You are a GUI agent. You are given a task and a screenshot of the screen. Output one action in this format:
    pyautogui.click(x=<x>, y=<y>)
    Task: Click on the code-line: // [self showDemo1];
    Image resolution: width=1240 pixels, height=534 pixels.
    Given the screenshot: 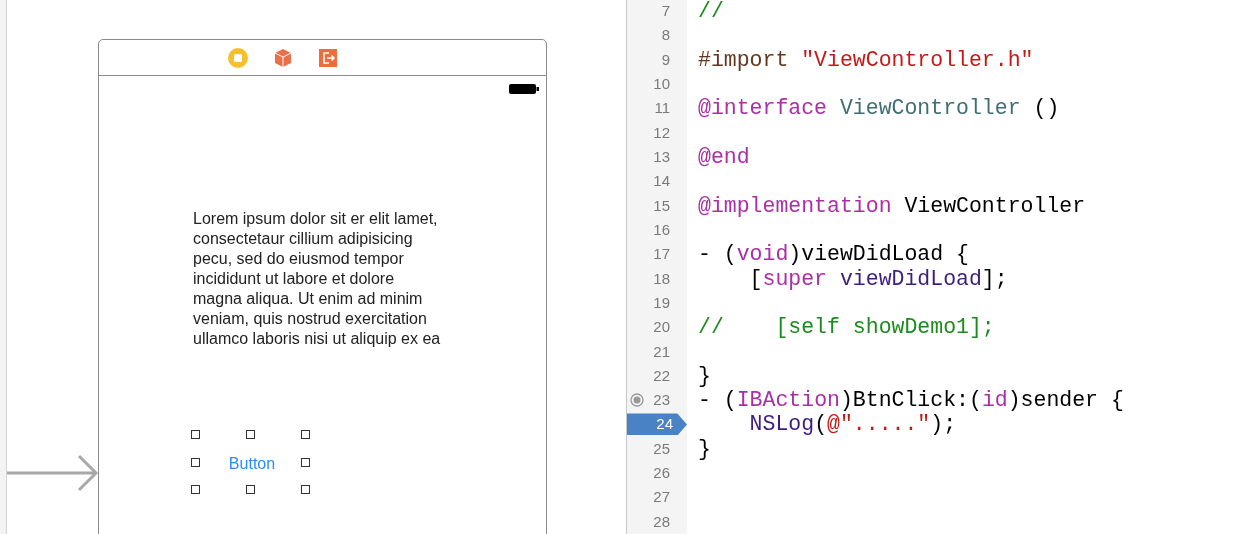 What is the action you would take?
    pyautogui.click(x=846, y=327)
    